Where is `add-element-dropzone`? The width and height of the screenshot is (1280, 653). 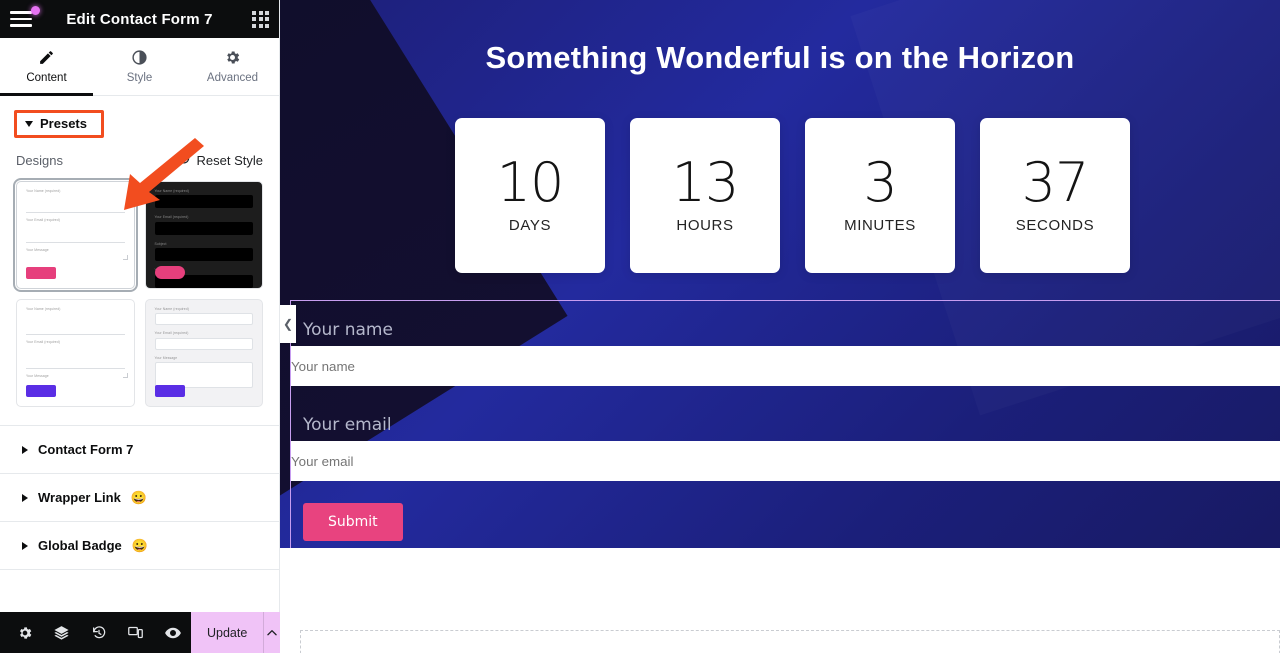 add-element-dropzone is located at coordinates (790, 641).